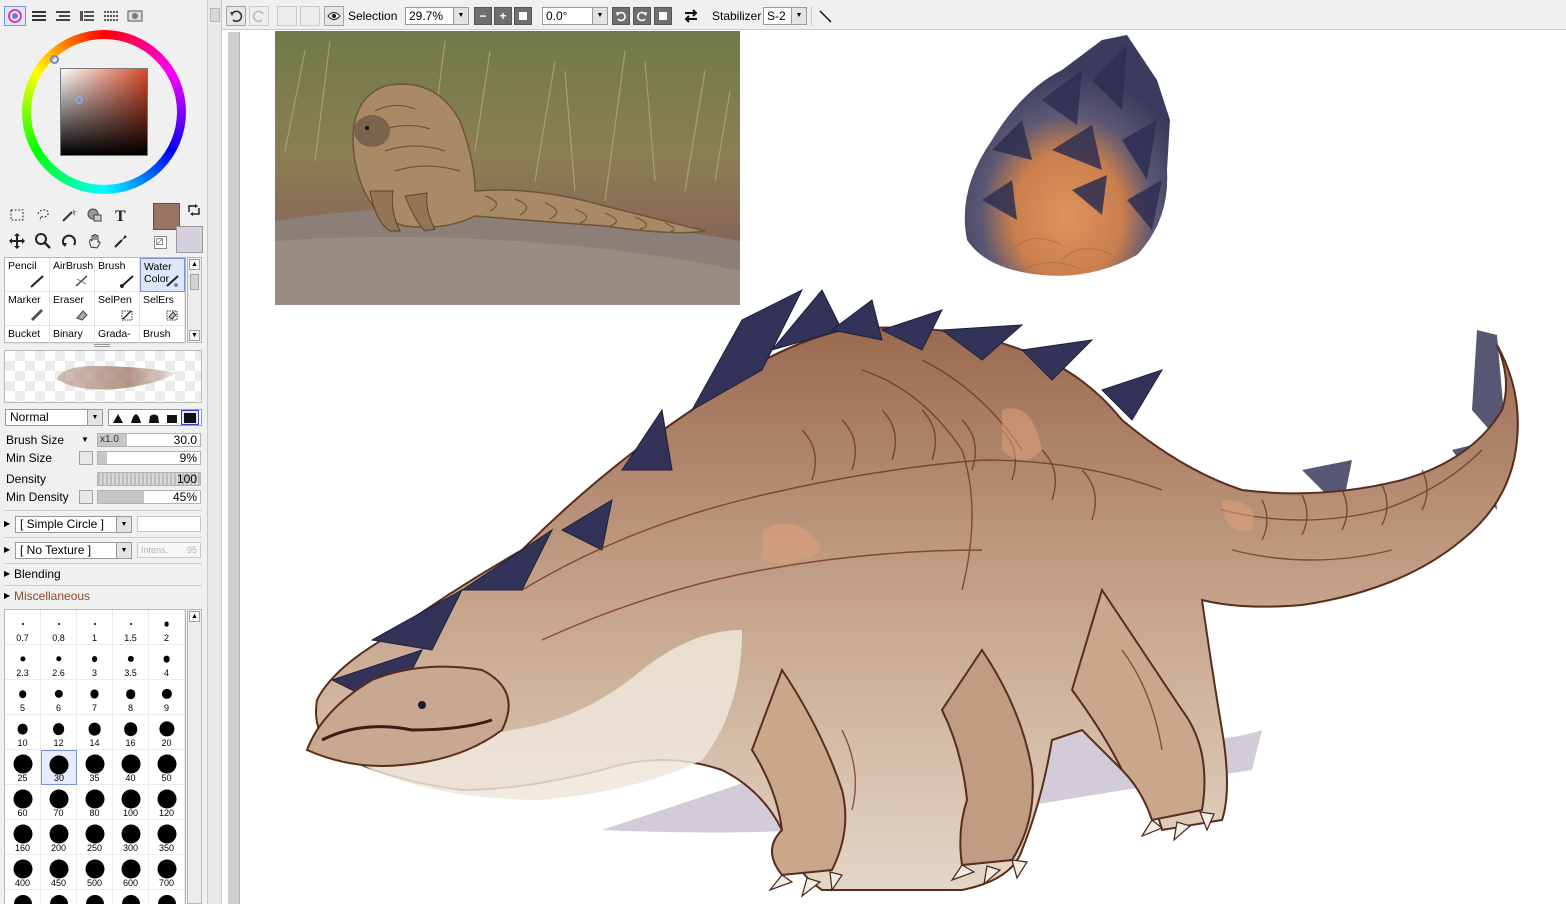 The image size is (1566, 904). Describe the element at coordinates (23, 662) in the screenshot. I see `size-palette-cell: 2.3` at that location.